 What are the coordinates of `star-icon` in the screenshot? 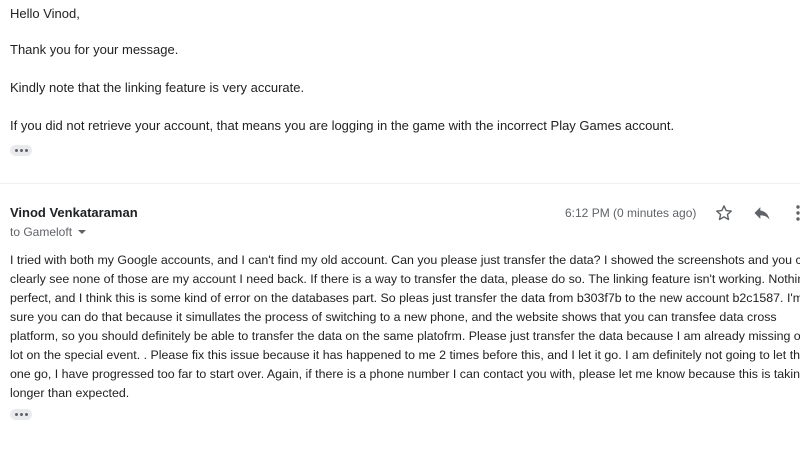 It's located at (724, 213).